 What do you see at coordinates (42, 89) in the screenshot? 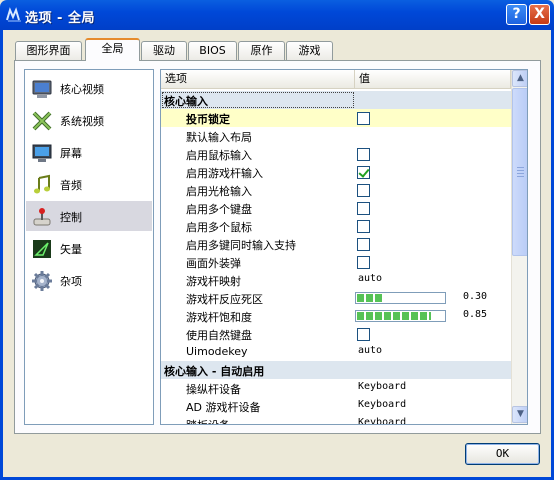
I see `monitor-icon` at bounding box center [42, 89].